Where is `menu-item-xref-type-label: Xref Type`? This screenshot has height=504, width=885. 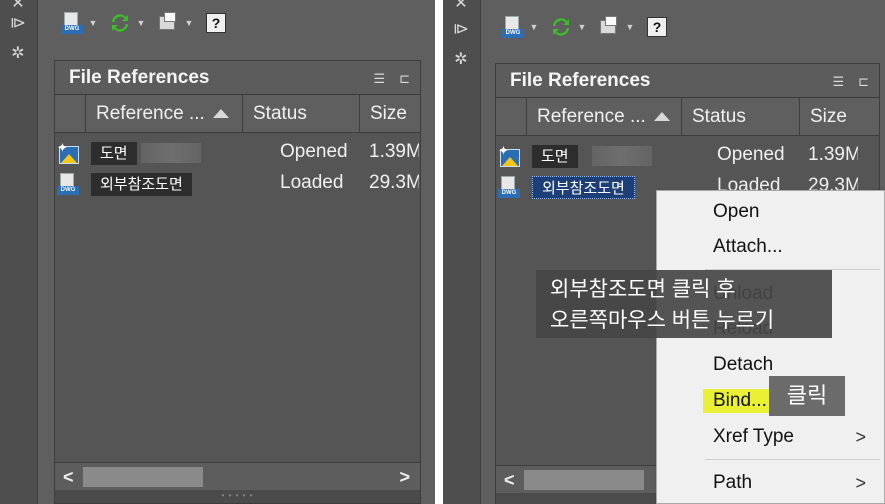
menu-item-xref-type-label: Xref Type is located at coordinates (753, 436).